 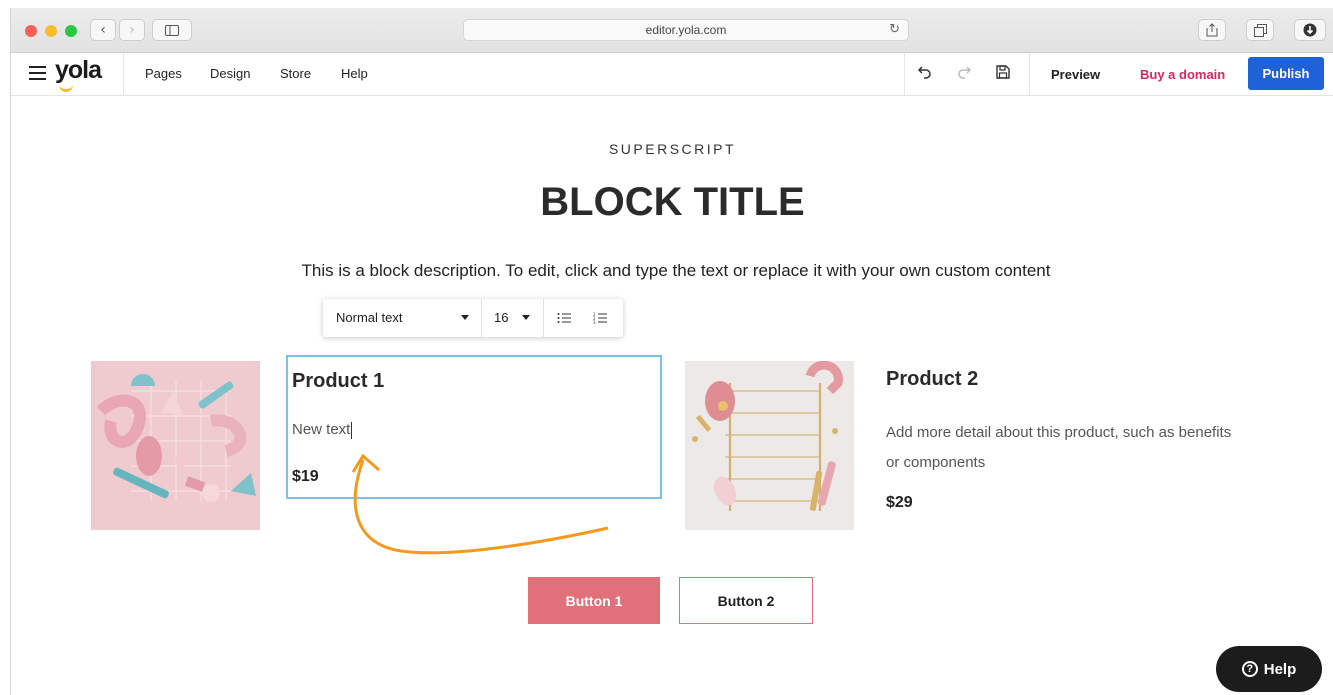 I want to click on nav-pages: Pages, so click(x=163, y=73).